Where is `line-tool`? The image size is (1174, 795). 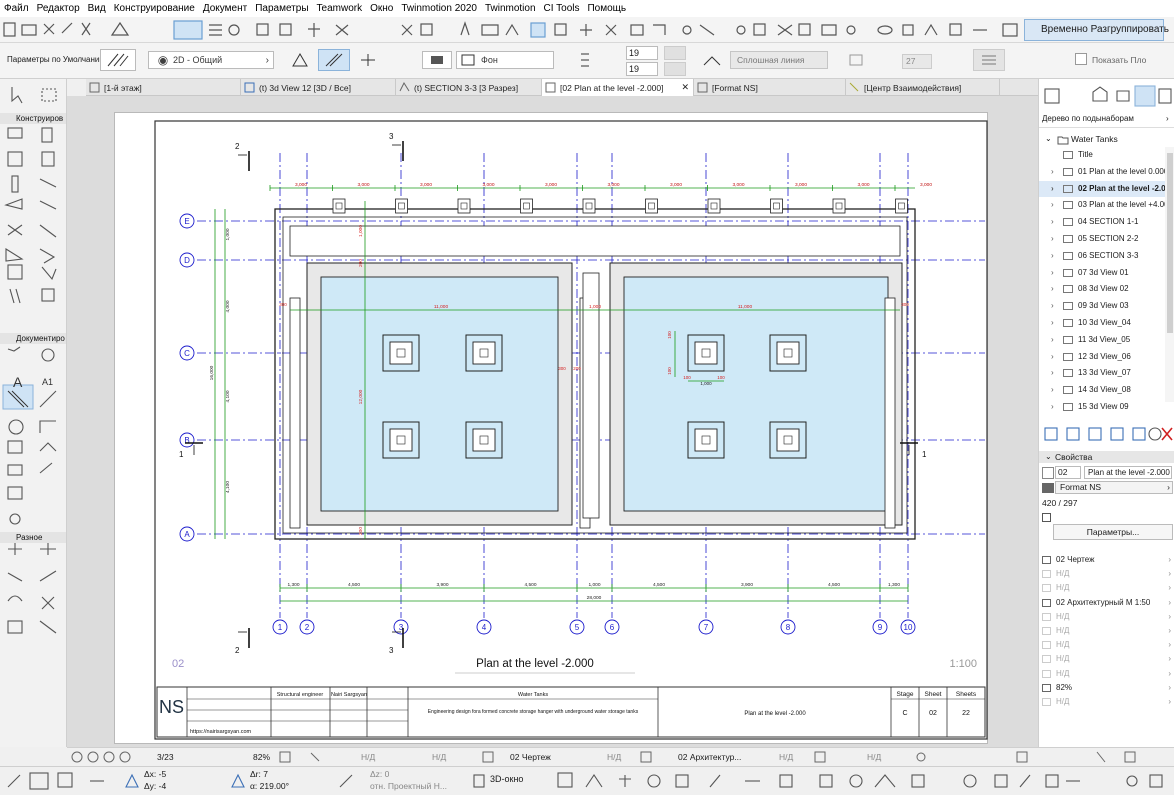
line-tool is located at coordinates (48, 399).